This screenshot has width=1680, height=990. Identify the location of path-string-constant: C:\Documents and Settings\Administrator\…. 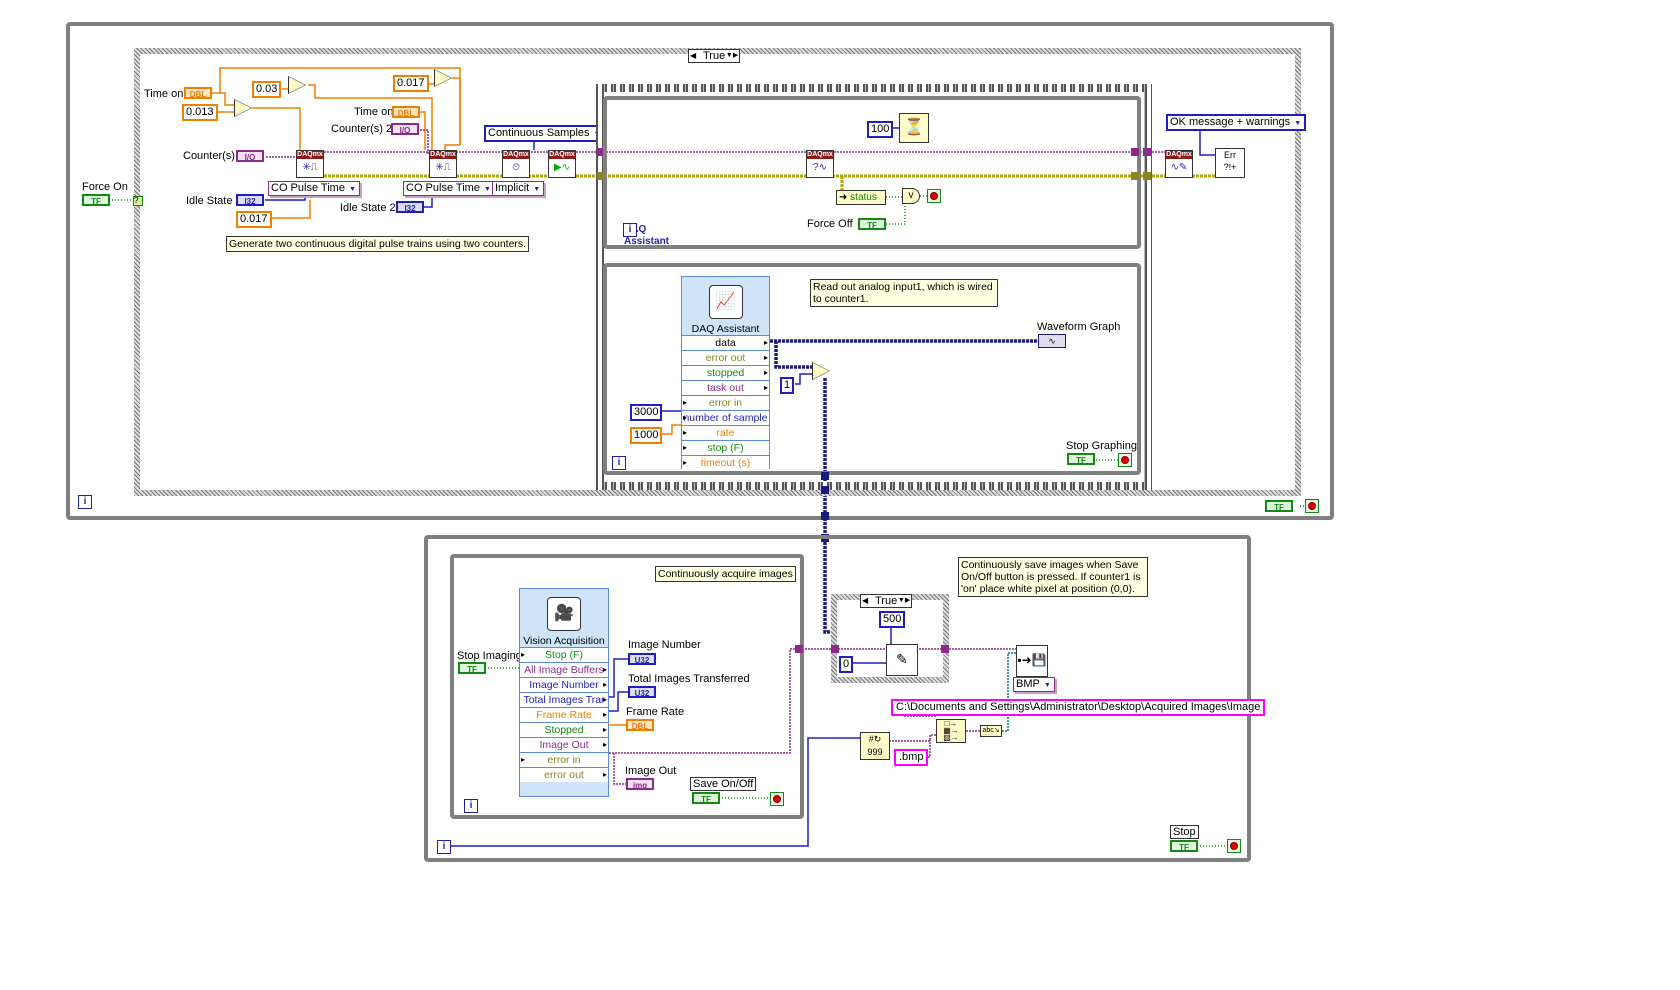
(1078, 707).